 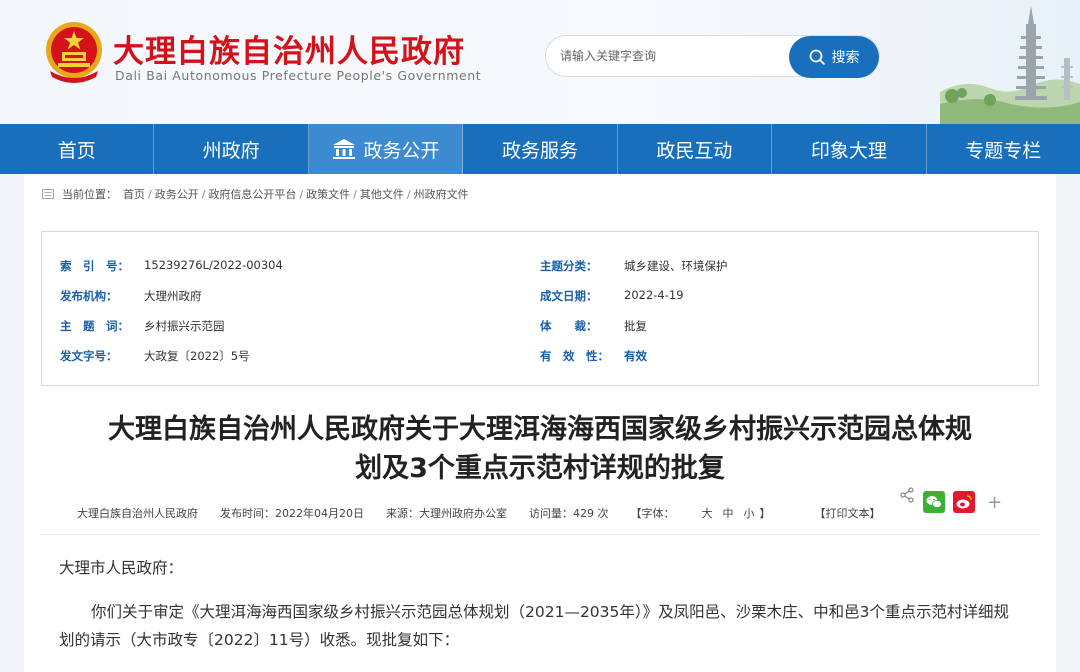 I want to click on search-button: 搜索, so click(x=834, y=57).